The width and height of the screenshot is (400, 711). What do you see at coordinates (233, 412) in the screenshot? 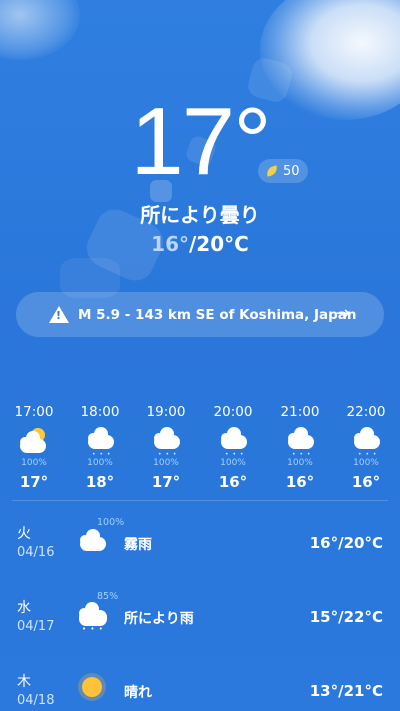
I see `hour-time: 20:00` at bounding box center [233, 412].